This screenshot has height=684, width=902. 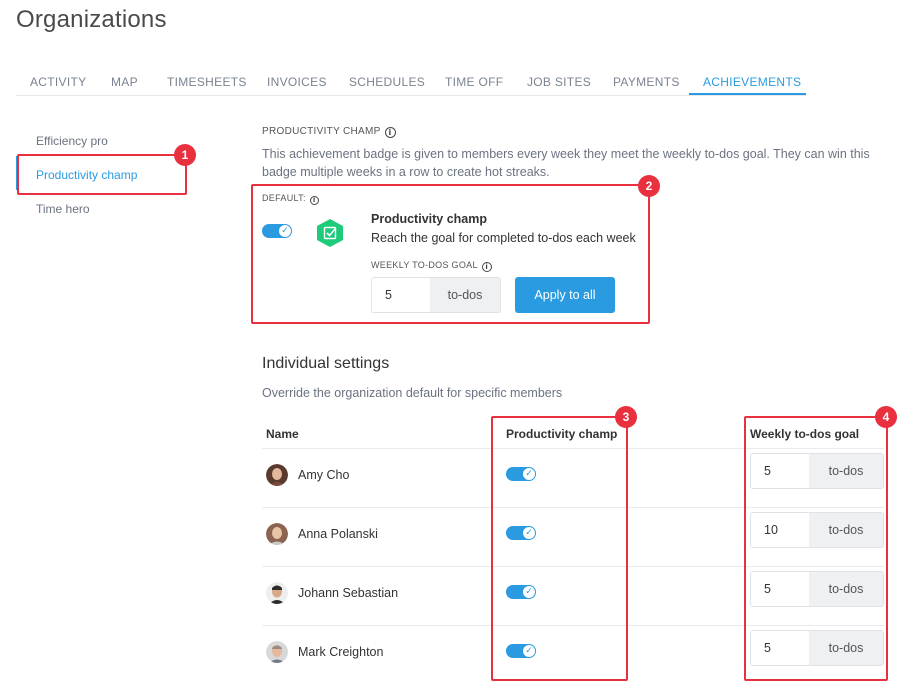 I want to click on sidebar-item-time-hero: Time hero, so click(x=63, y=209).